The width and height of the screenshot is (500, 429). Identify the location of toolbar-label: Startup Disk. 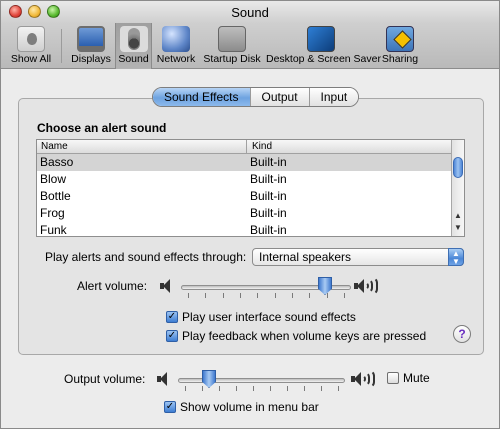
(232, 59).